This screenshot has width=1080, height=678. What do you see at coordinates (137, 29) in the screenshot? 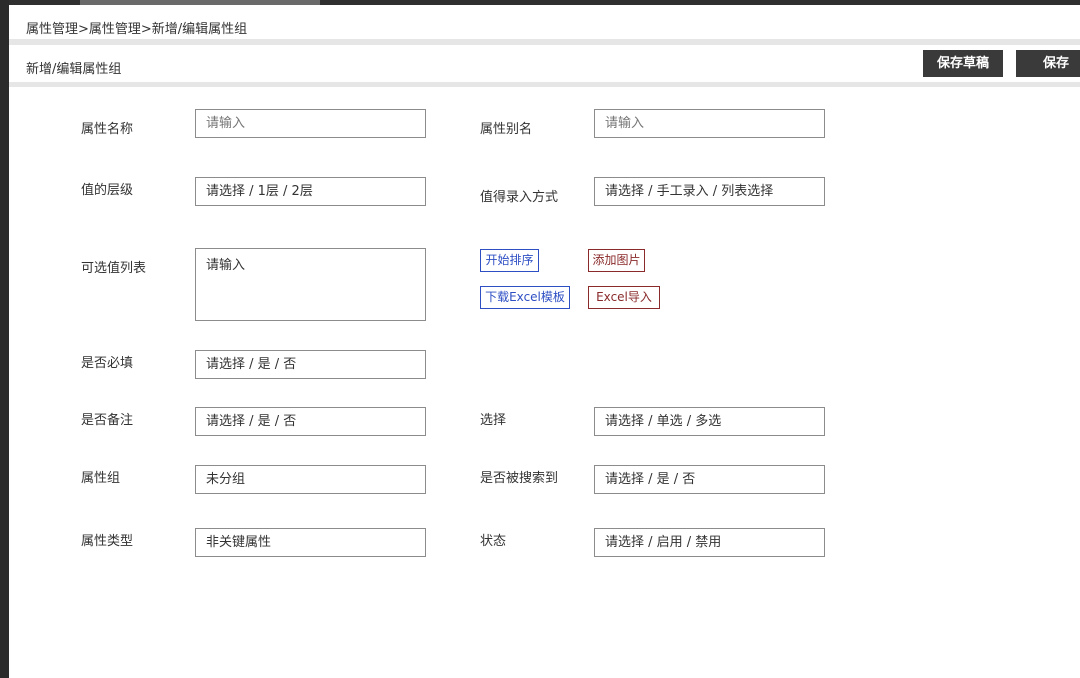
I see `breadcrumb: 属性管理>属性管理>新增/编辑属性组` at bounding box center [137, 29].